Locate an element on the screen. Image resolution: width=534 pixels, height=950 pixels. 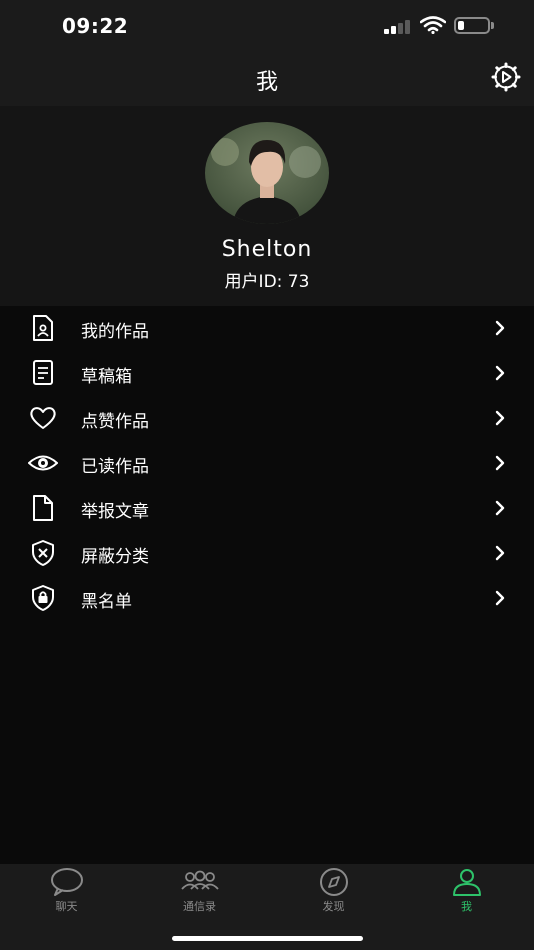
wifi-icon is located at coordinates (433, 25).